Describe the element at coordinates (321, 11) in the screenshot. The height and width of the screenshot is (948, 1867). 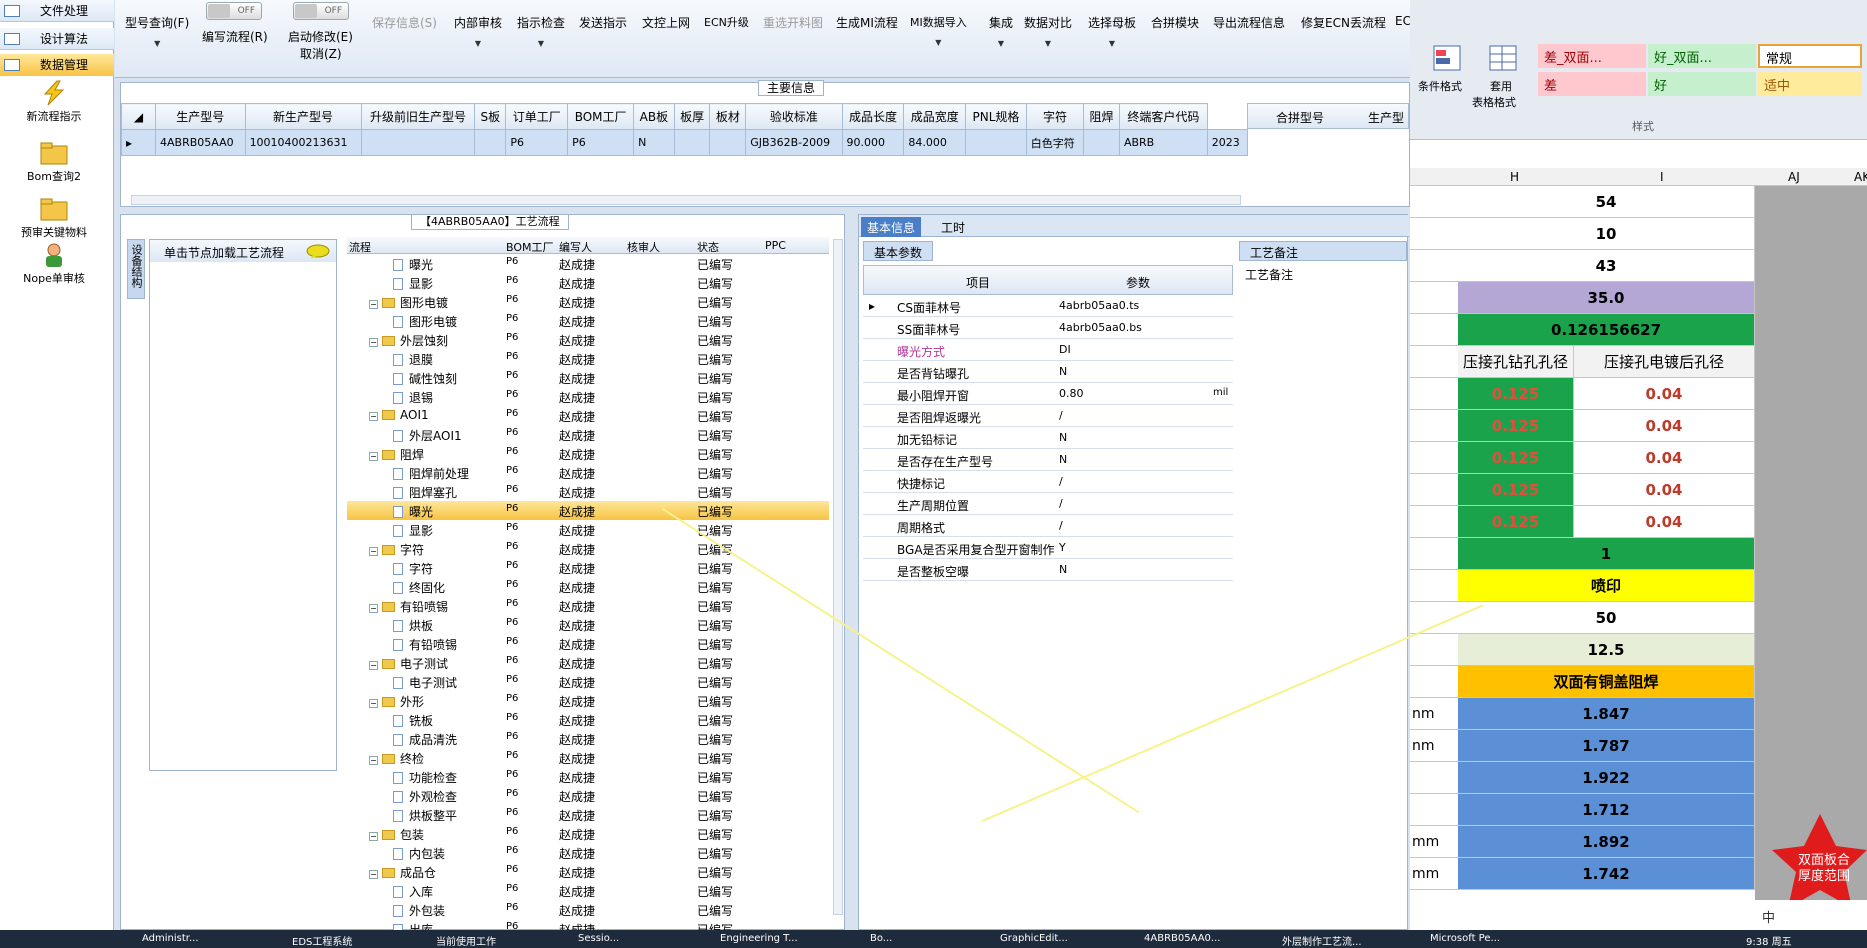
I see `start-modify-toggle: OFF` at that location.